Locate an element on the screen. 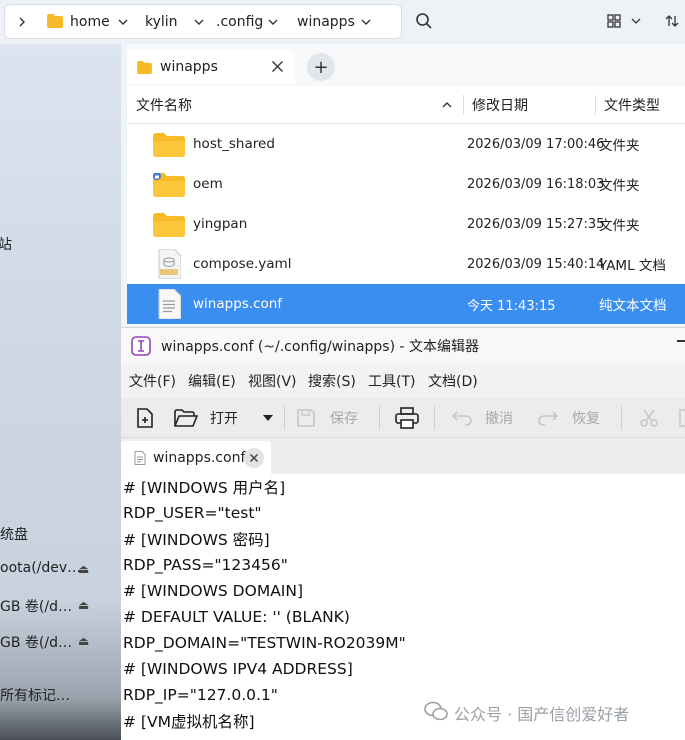 Image resolution: width=685 pixels, height=740 pixels. text-line: # [WINDOWS DOMAIN] is located at coordinates (213, 591).